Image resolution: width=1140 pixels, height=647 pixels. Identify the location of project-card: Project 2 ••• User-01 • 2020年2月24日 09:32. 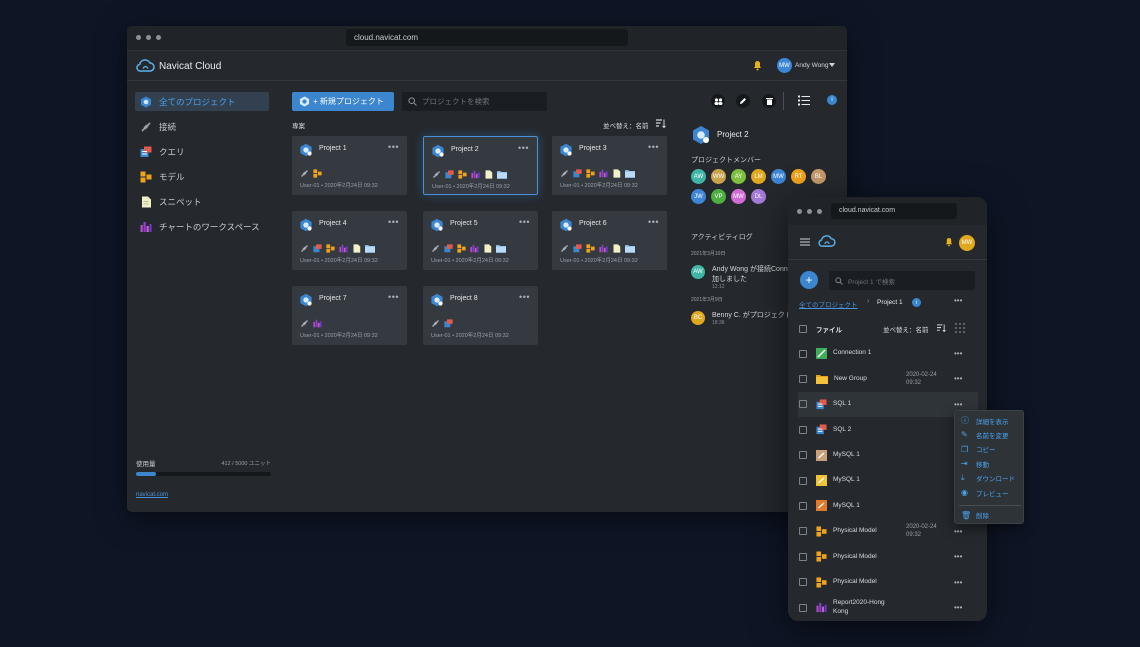
(480, 165).